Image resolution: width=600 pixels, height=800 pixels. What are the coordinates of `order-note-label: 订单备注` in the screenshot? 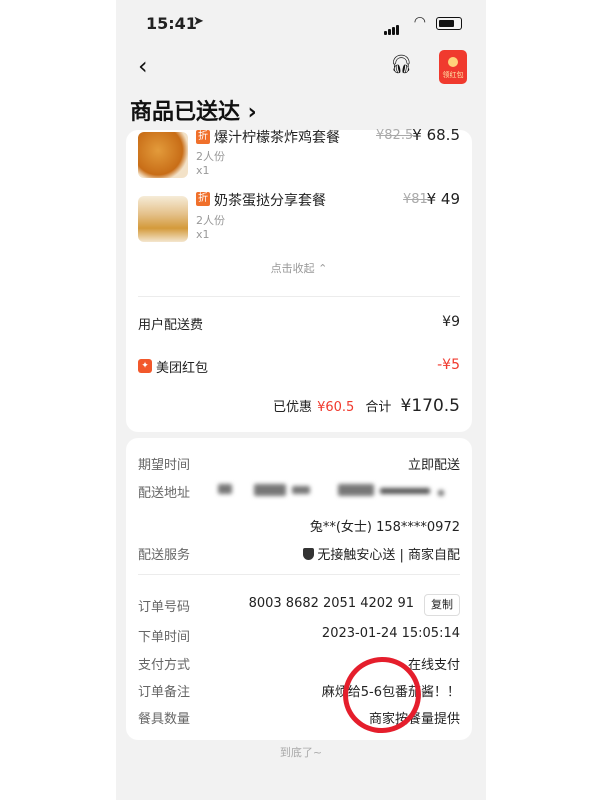 It's located at (164, 692).